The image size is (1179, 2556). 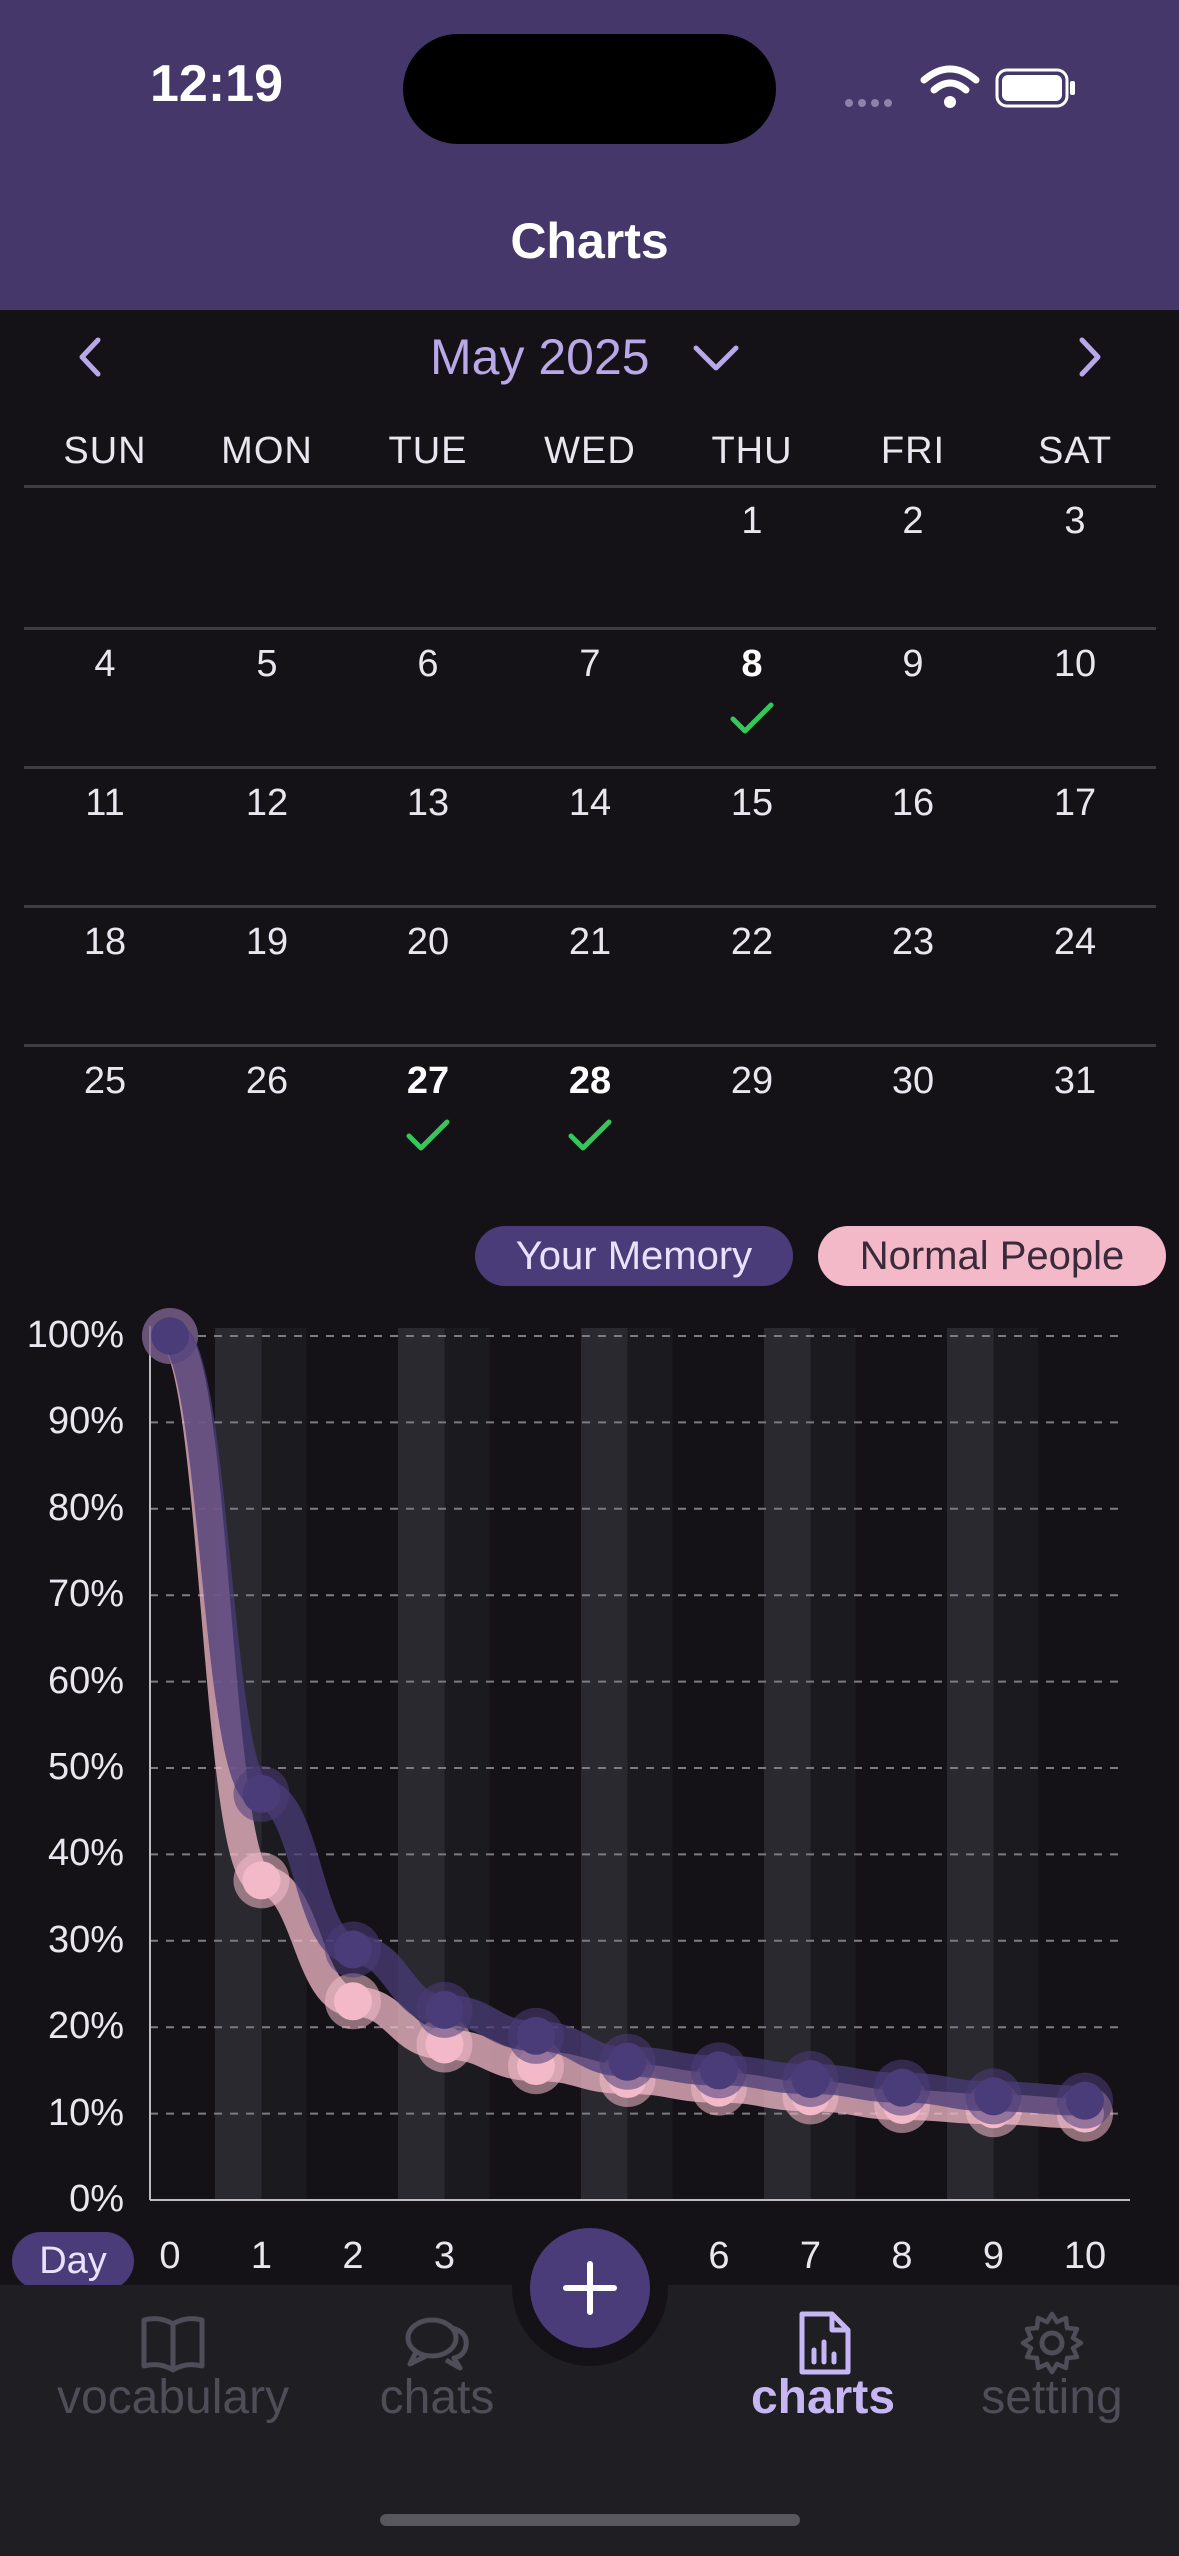 What do you see at coordinates (913, 803) in the screenshot?
I see `calendar-day: 16` at bounding box center [913, 803].